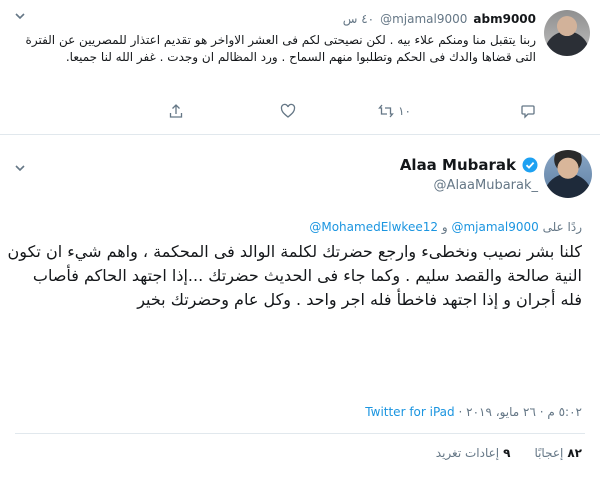  Describe the element at coordinates (504, 19) in the screenshot. I see `author-name: abm9000` at that location.